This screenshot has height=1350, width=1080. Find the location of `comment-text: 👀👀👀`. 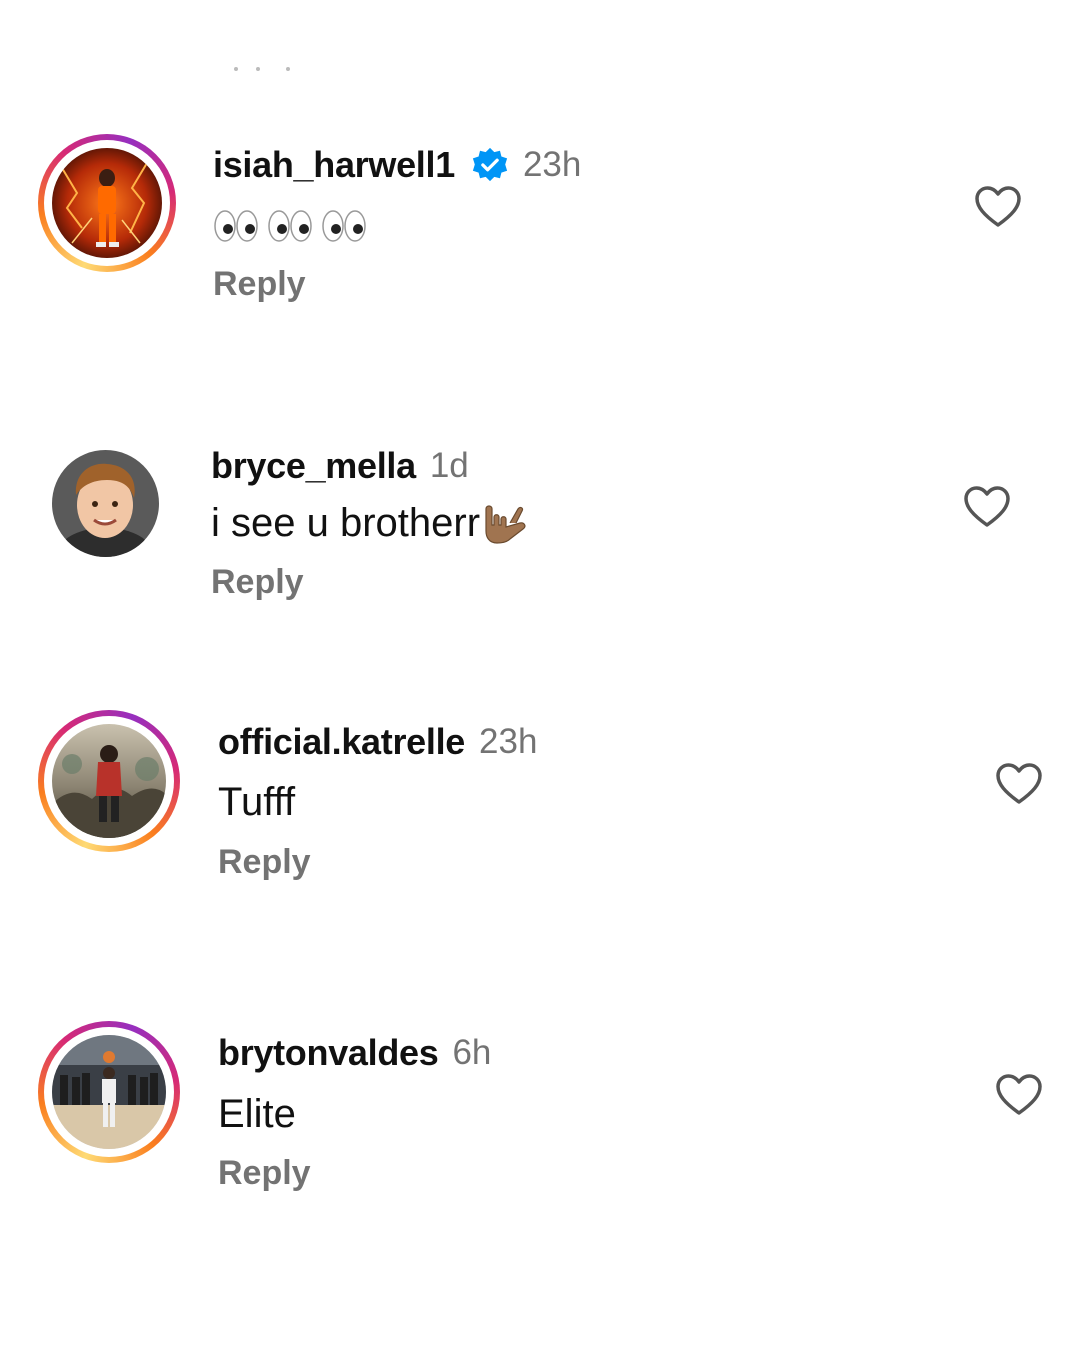

comment-text: 👀👀👀 is located at coordinates (291, 230).